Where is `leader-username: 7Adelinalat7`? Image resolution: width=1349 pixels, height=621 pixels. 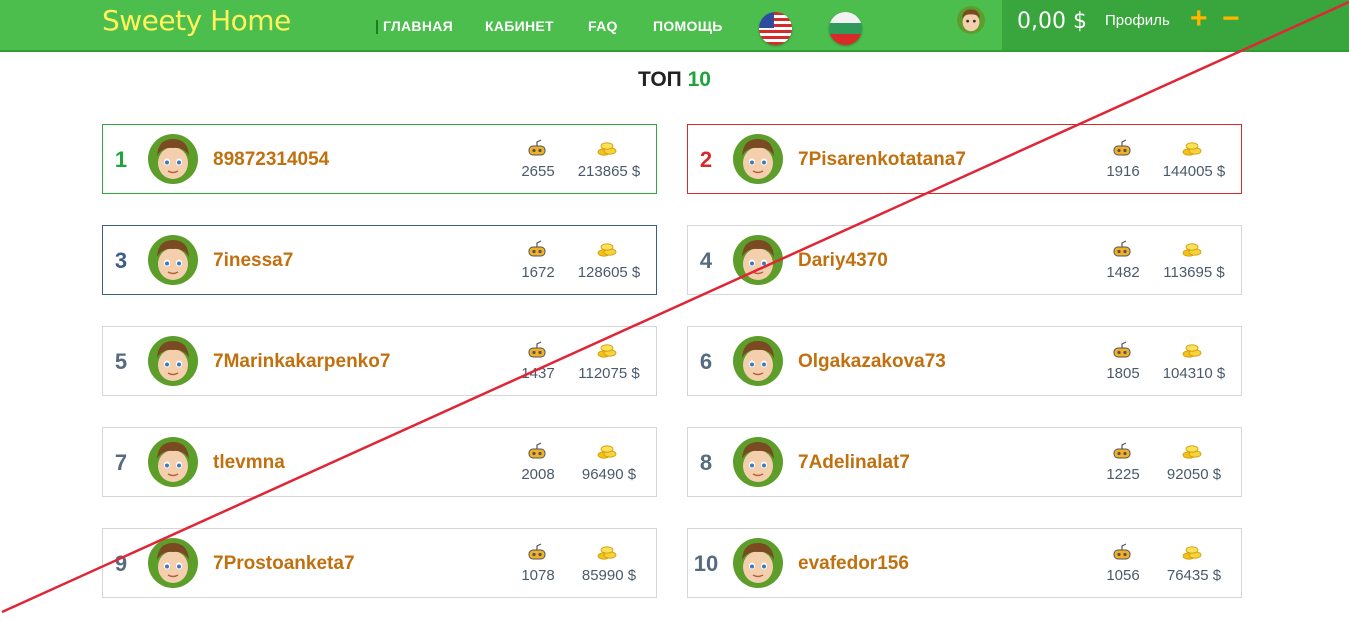
leader-username: 7Adelinalat7 is located at coordinates (854, 463).